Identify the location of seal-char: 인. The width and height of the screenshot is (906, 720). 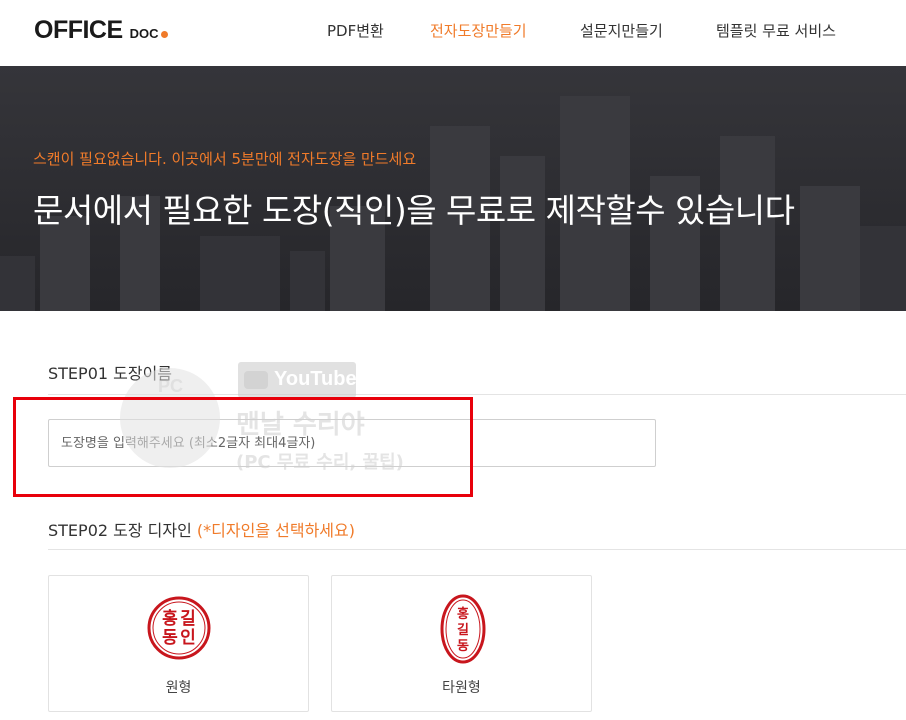
(188, 638).